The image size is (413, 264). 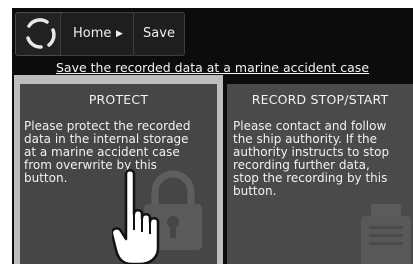 What do you see at coordinates (159, 34) in the screenshot?
I see `save-button: Save` at bounding box center [159, 34].